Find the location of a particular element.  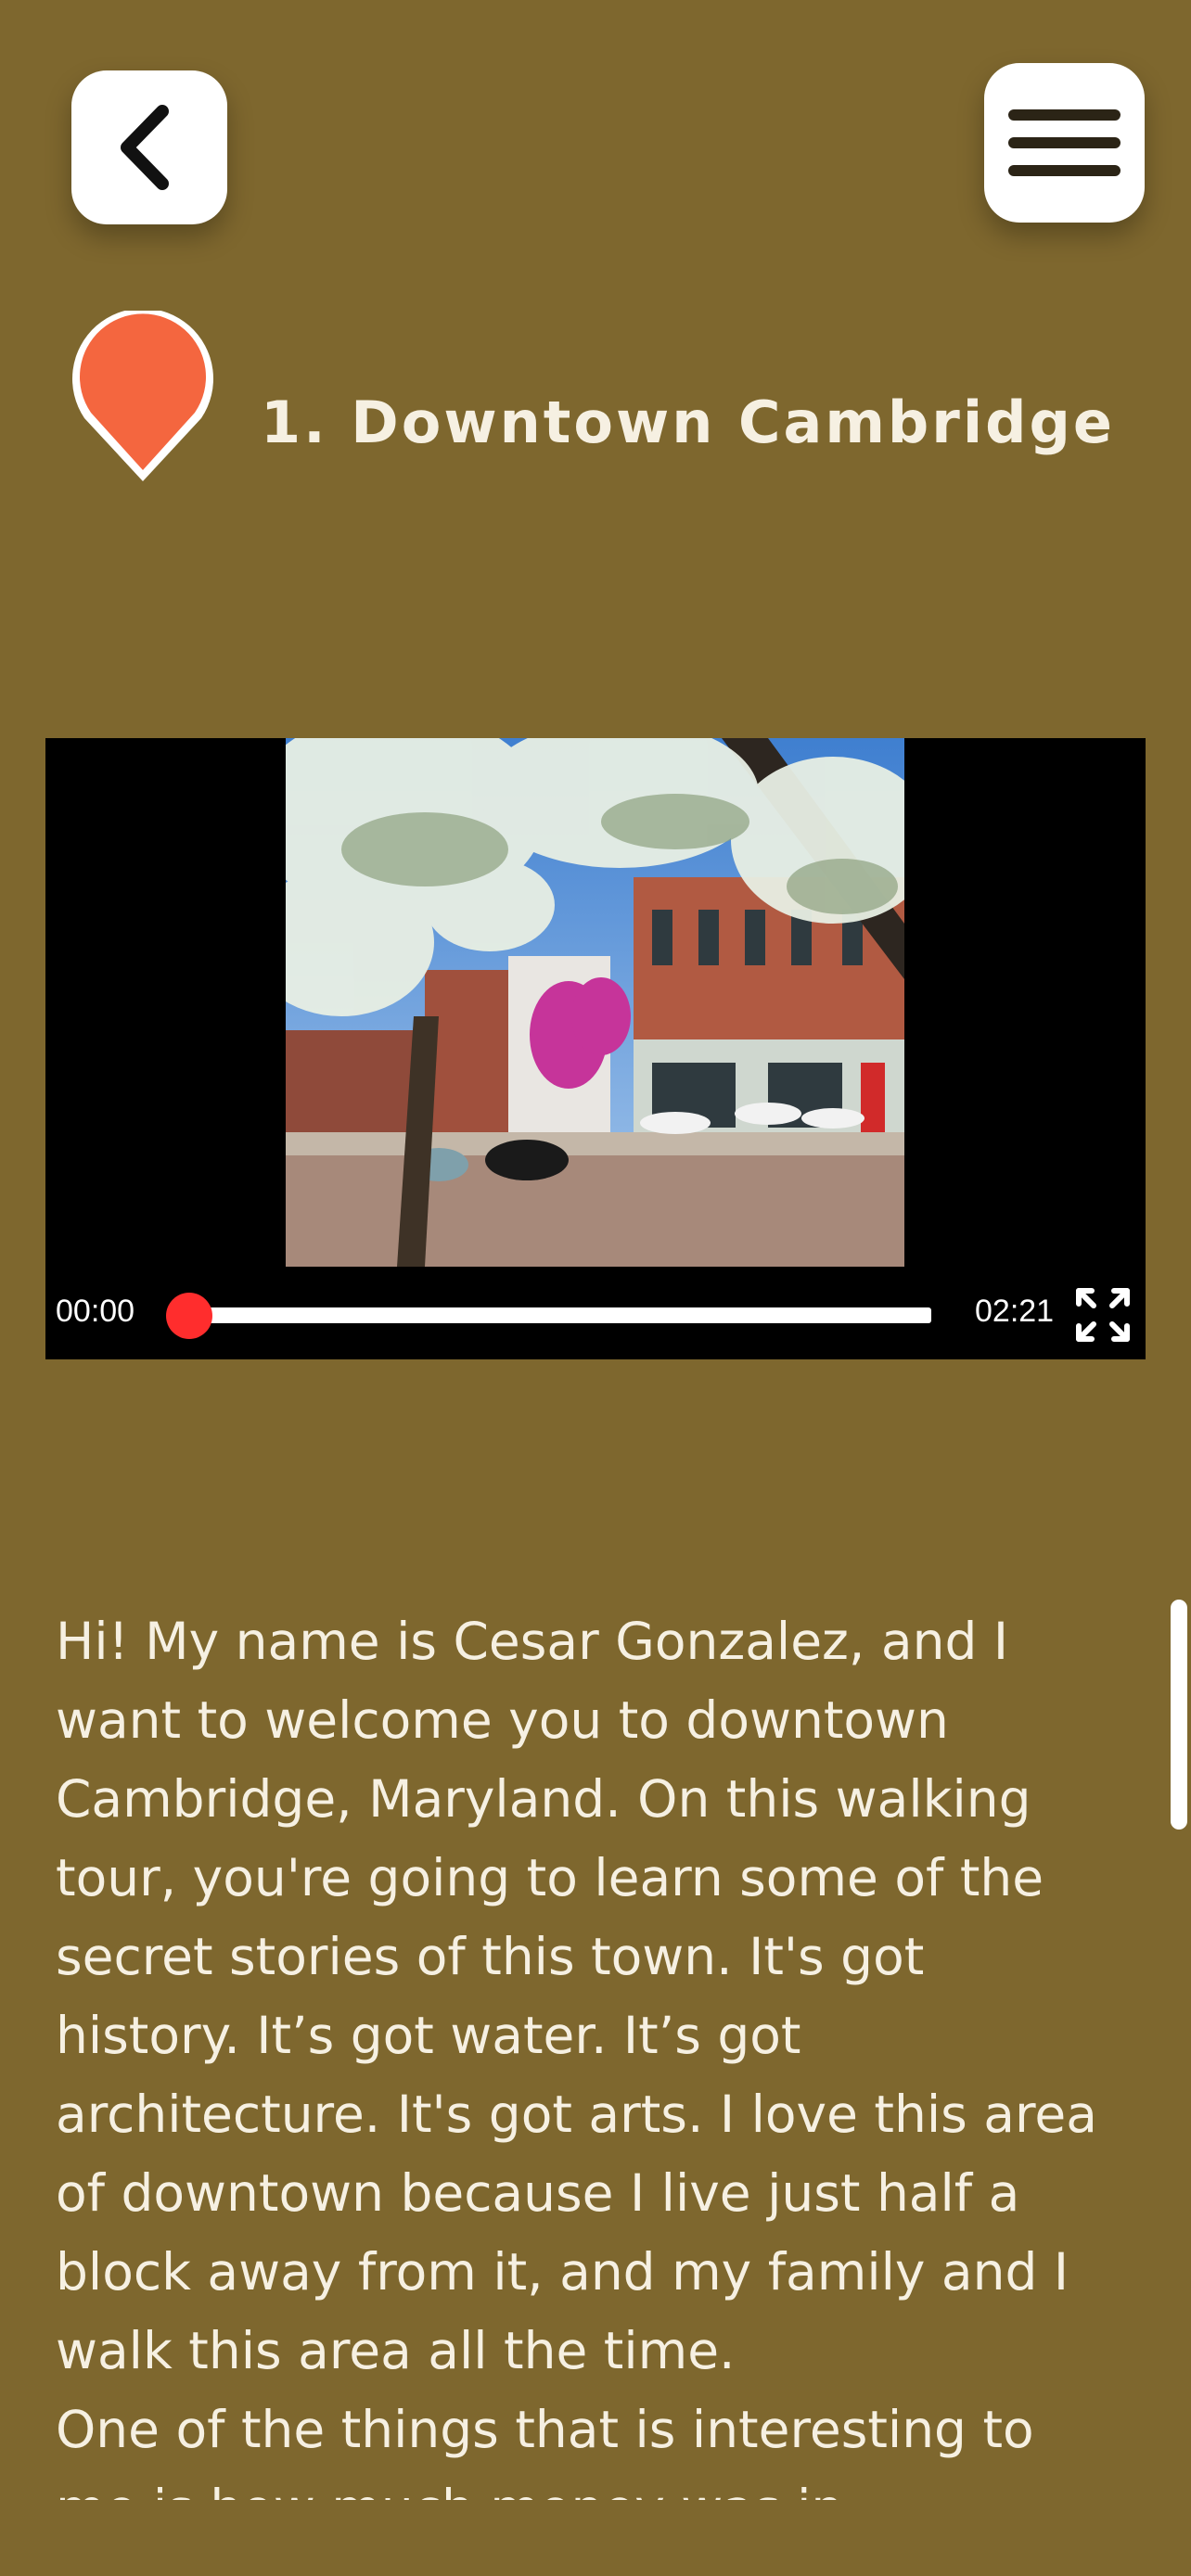

progress-track is located at coordinates (560, 1315).